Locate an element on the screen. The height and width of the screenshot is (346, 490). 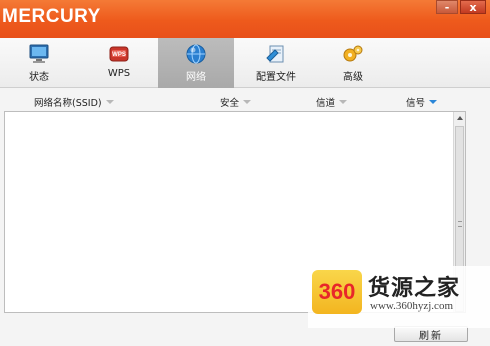
gears-icon is located at coordinates (353, 54).